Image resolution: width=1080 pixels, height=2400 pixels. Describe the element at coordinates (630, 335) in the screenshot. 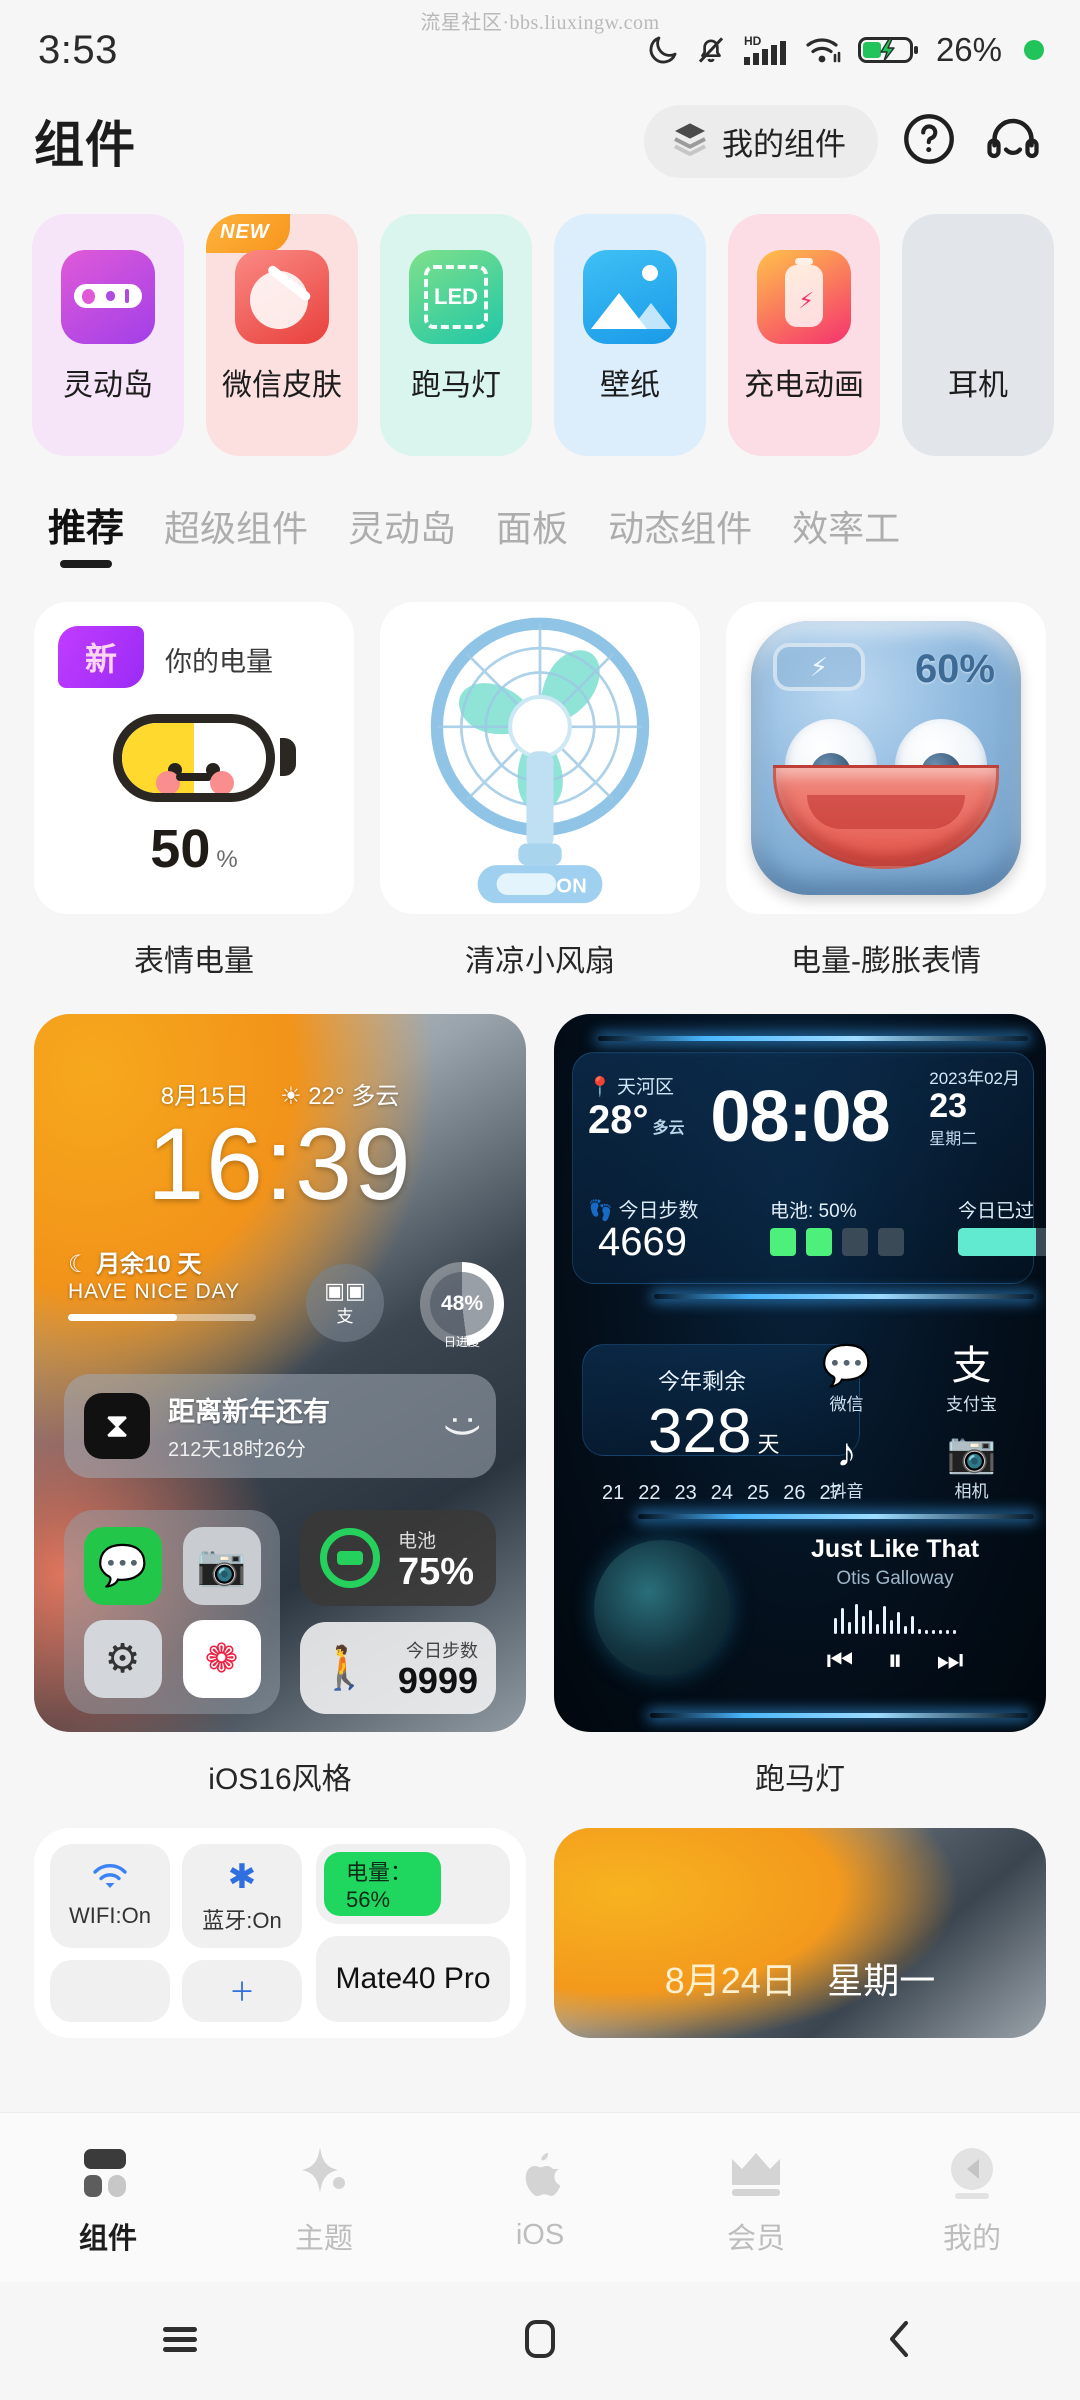

I see `category-item-wallpaper: 壁纸` at that location.